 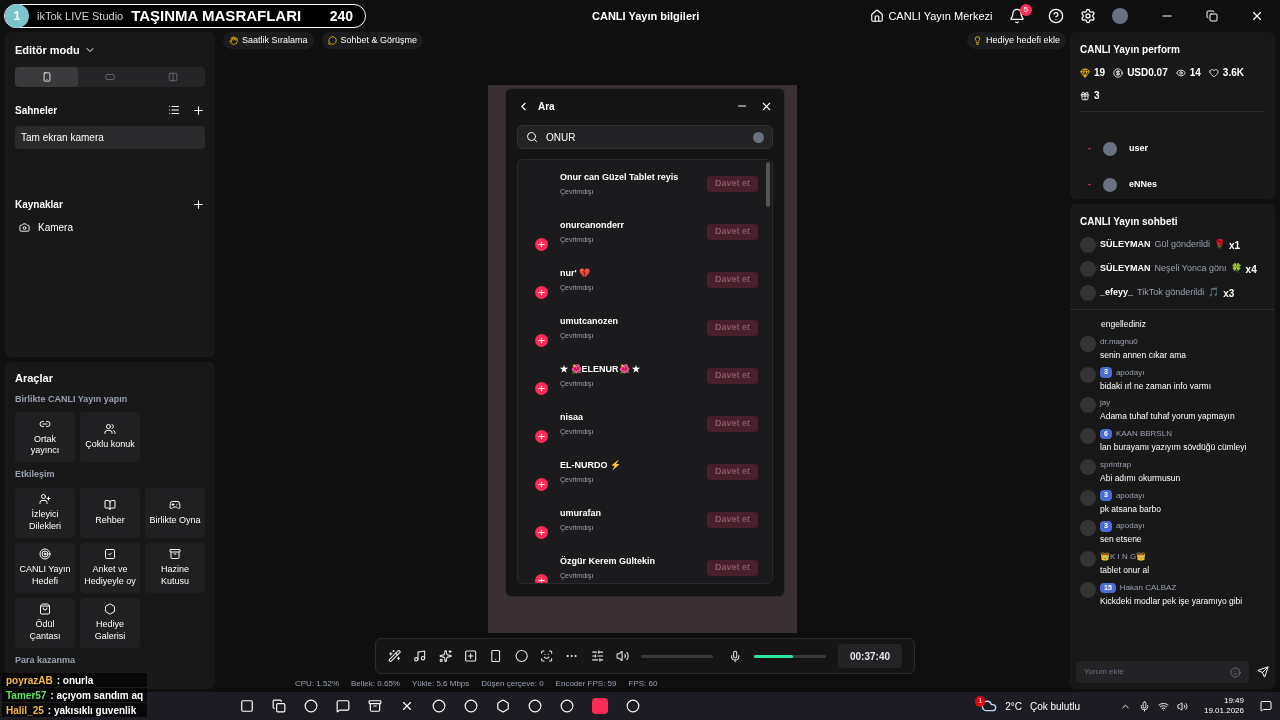 I want to click on notification-bell-icon, so click(x=1016, y=16).